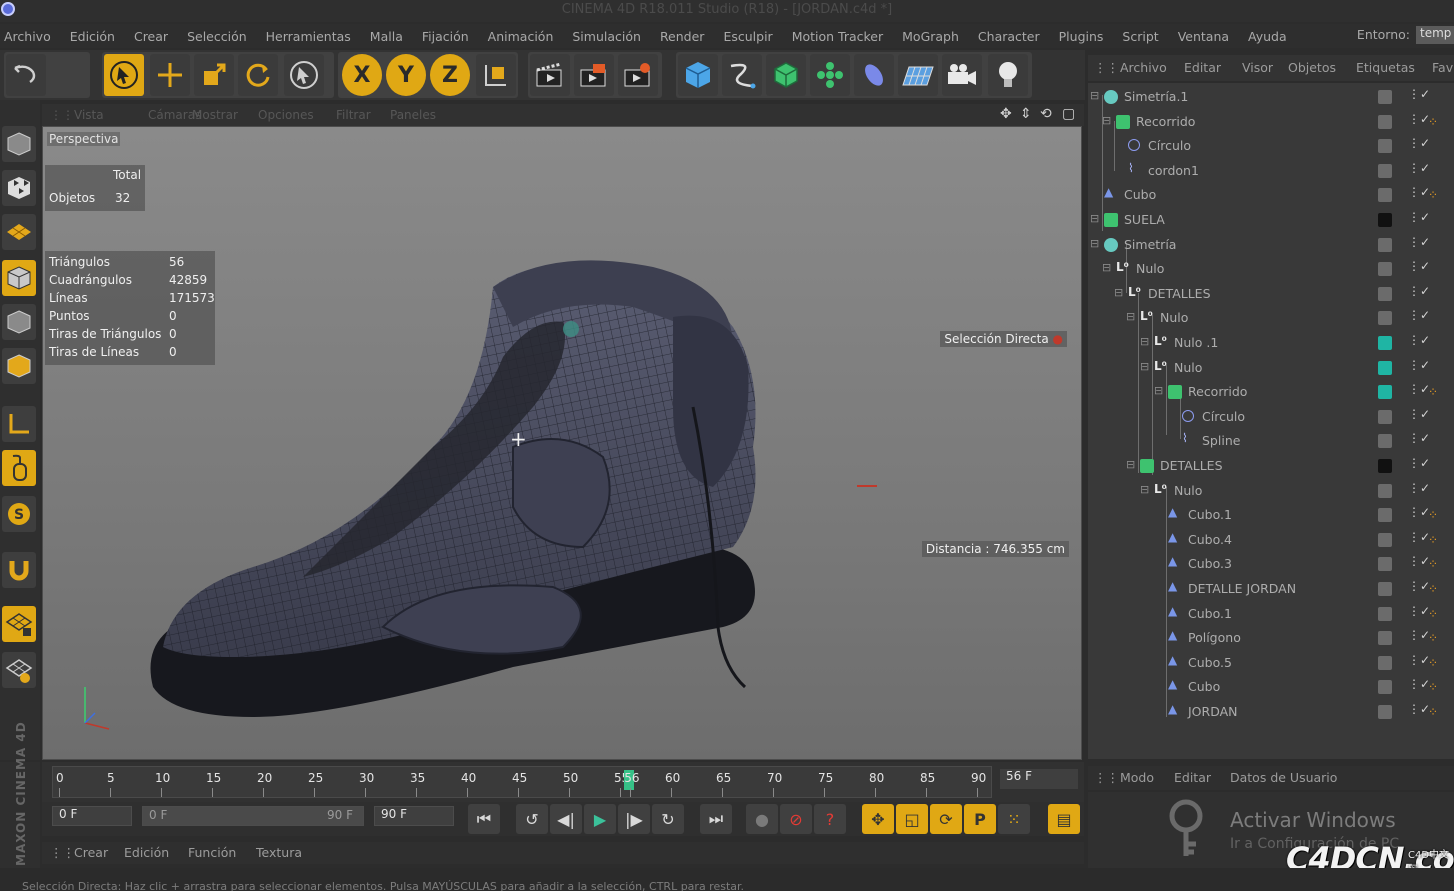 Image resolution: width=1454 pixels, height=891 pixels. What do you see at coordinates (912, 819) in the screenshot?
I see `key-scale-icon: ◱` at bounding box center [912, 819].